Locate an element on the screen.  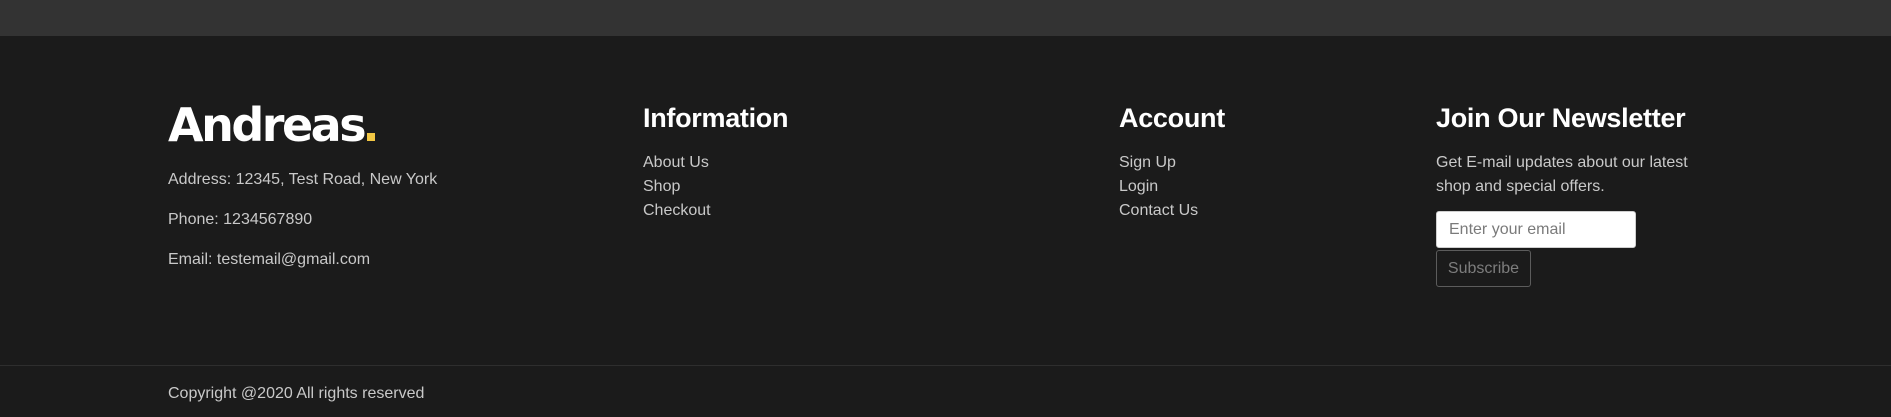
top-strip is located at coordinates (945, 18).